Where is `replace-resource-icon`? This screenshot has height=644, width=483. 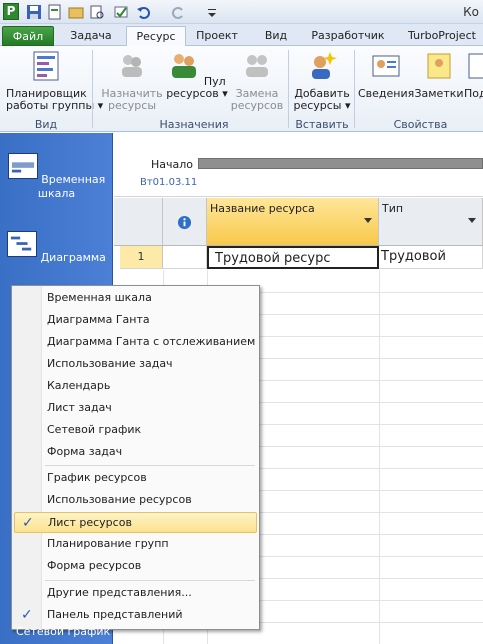 replace-resource-icon is located at coordinates (257, 66).